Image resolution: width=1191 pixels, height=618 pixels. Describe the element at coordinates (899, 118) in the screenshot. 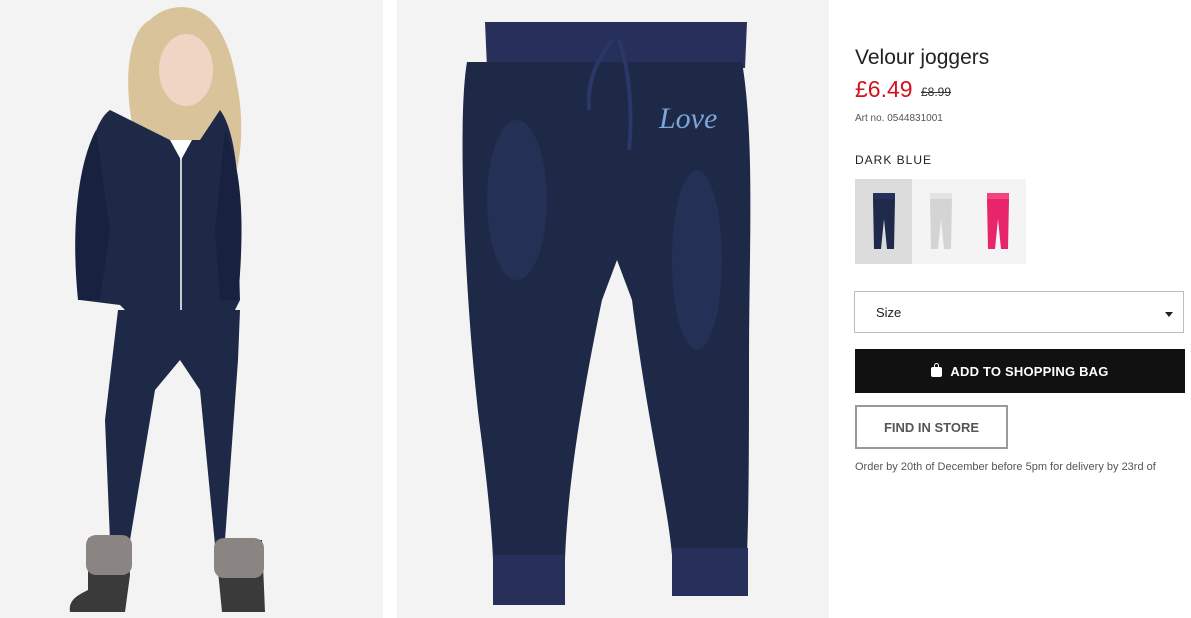

I see `article-number: Art no. 0544831001` at that location.